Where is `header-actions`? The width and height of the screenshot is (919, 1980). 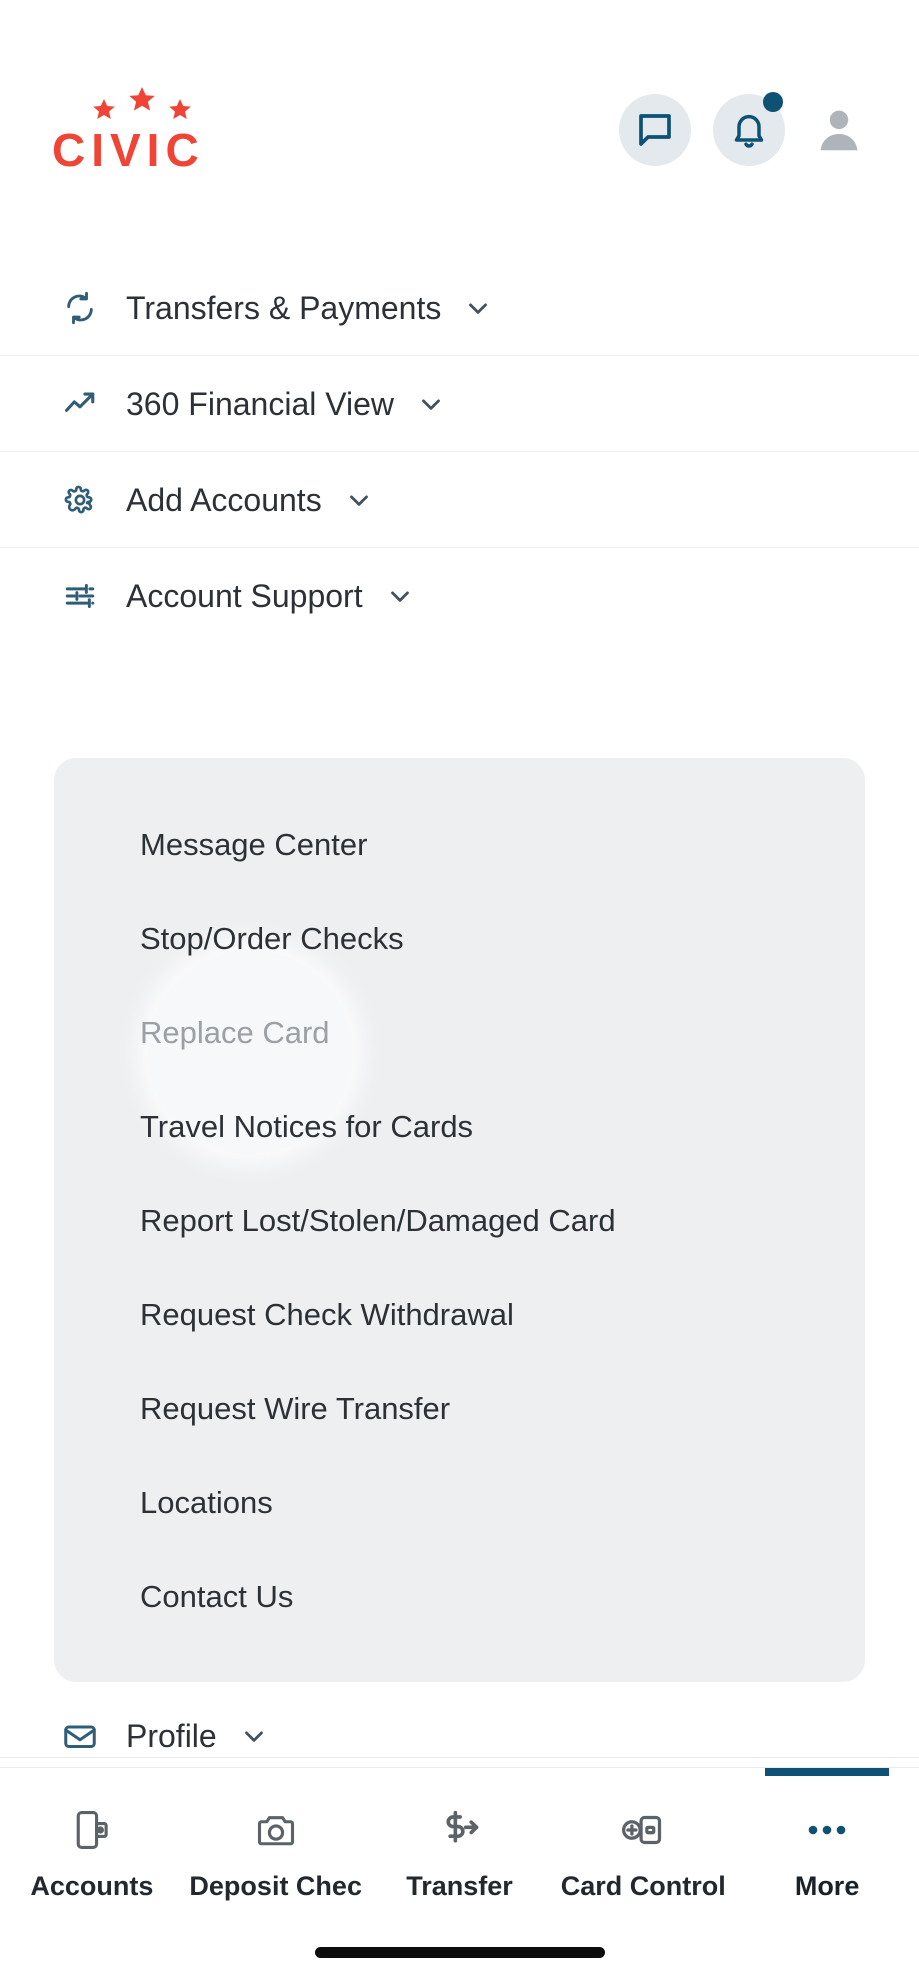 header-actions is located at coordinates (745, 129).